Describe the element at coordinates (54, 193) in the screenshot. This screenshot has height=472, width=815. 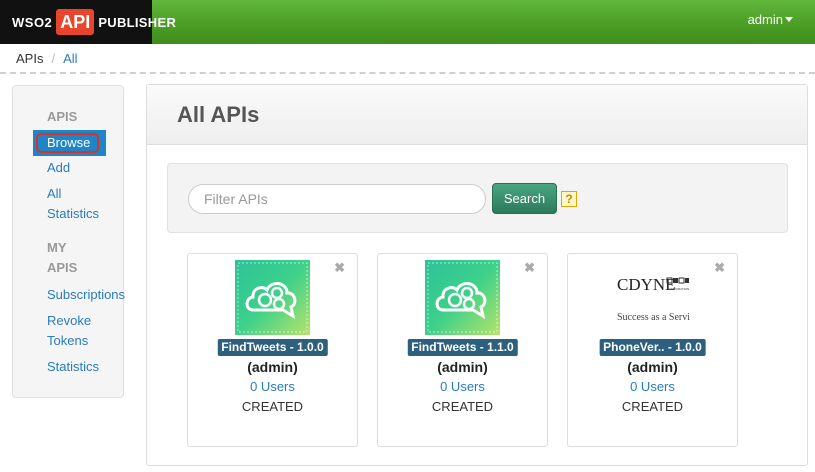
I see `sidebar-item-all-statistics-line1: All` at that location.